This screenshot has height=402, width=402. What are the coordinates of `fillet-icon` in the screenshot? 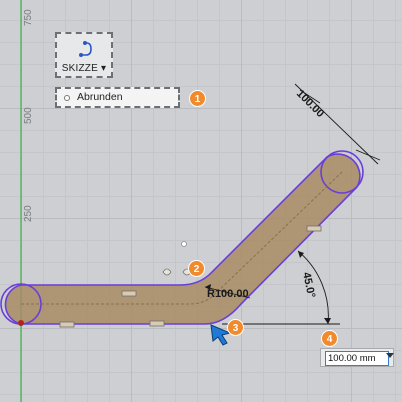 It's located at (67, 98).